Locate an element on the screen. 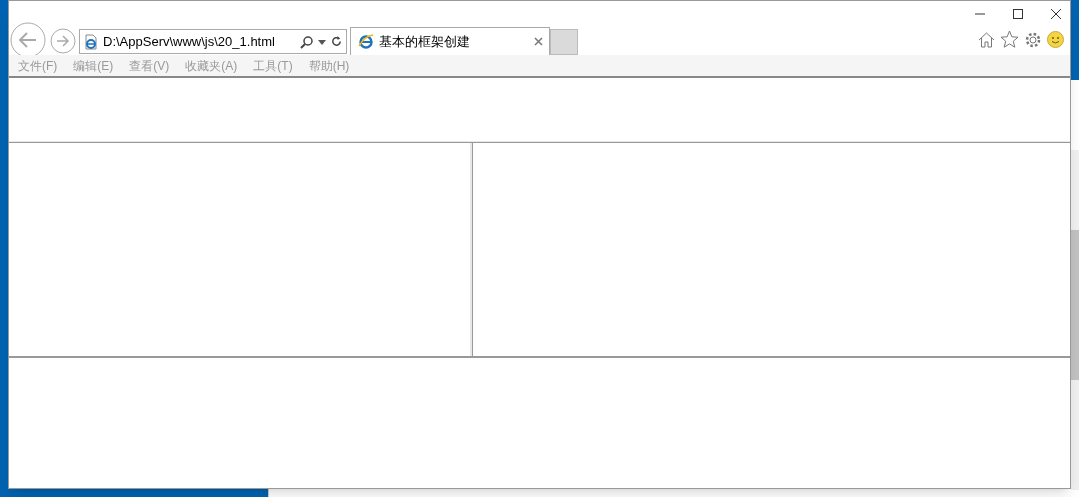  browser-tab: 基本的框架创建 is located at coordinates (450, 41).